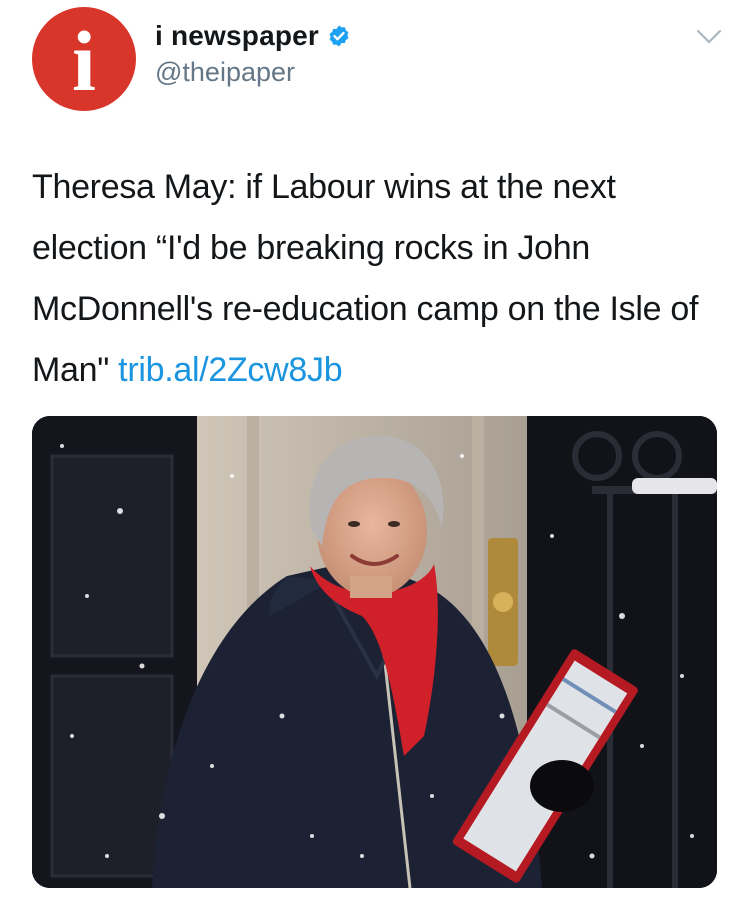 This screenshot has width=750, height=900. Describe the element at coordinates (339, 36) in the screenshot. I see `verified-badge-icon` at that location.